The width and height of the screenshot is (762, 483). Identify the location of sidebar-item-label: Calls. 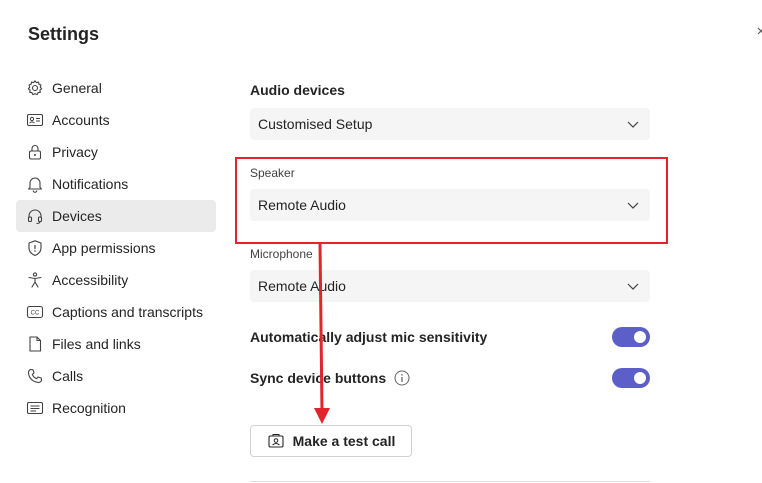
(68, 376).